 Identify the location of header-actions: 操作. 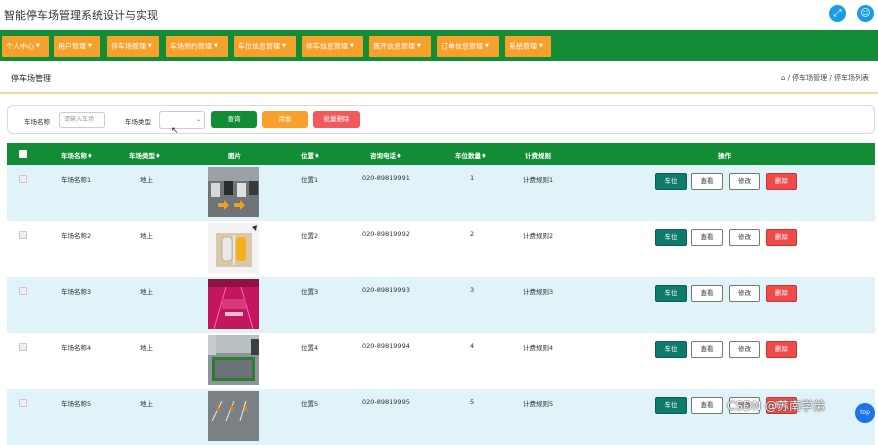
(724, 156).